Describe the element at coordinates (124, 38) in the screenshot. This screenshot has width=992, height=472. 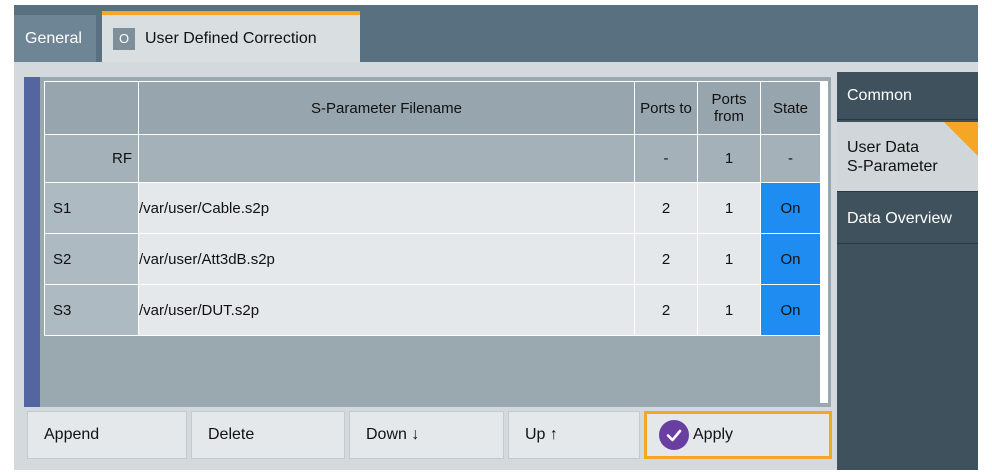
I see `tab-state-badge: O` at that location.